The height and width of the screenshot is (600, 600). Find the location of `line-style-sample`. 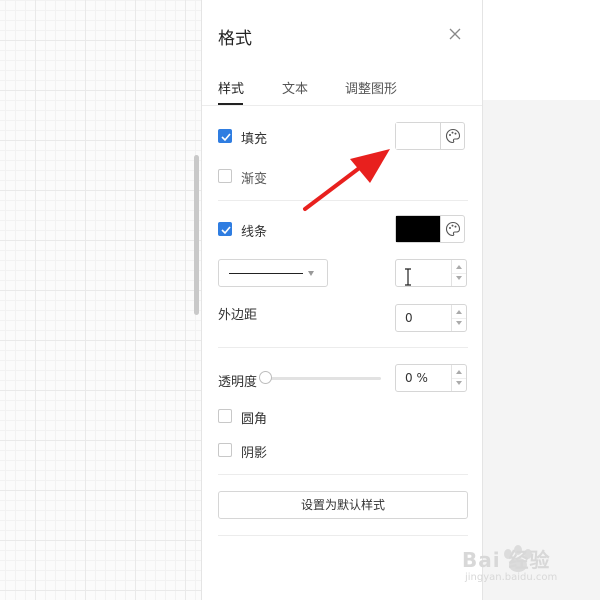

line-style-sample is located at coordinates (266, 273).